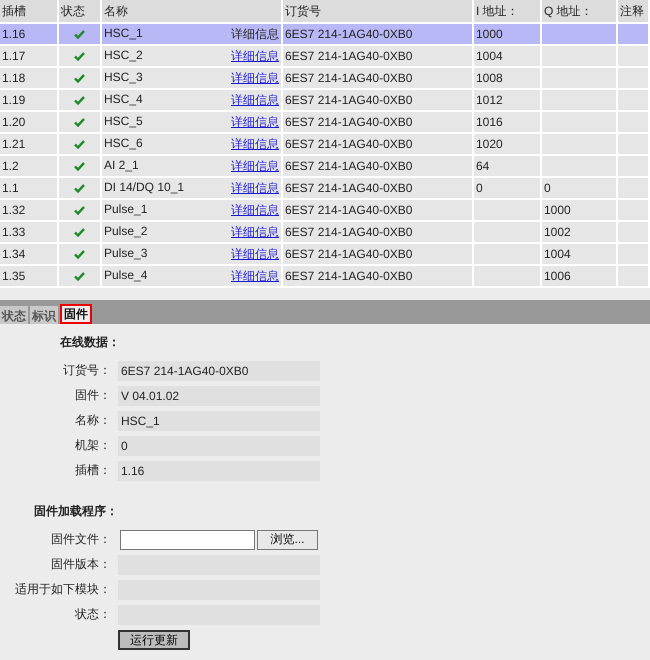 This screenshot has height=660, width=650. I want to click on table-cell: 1.19, so click(29, 100).